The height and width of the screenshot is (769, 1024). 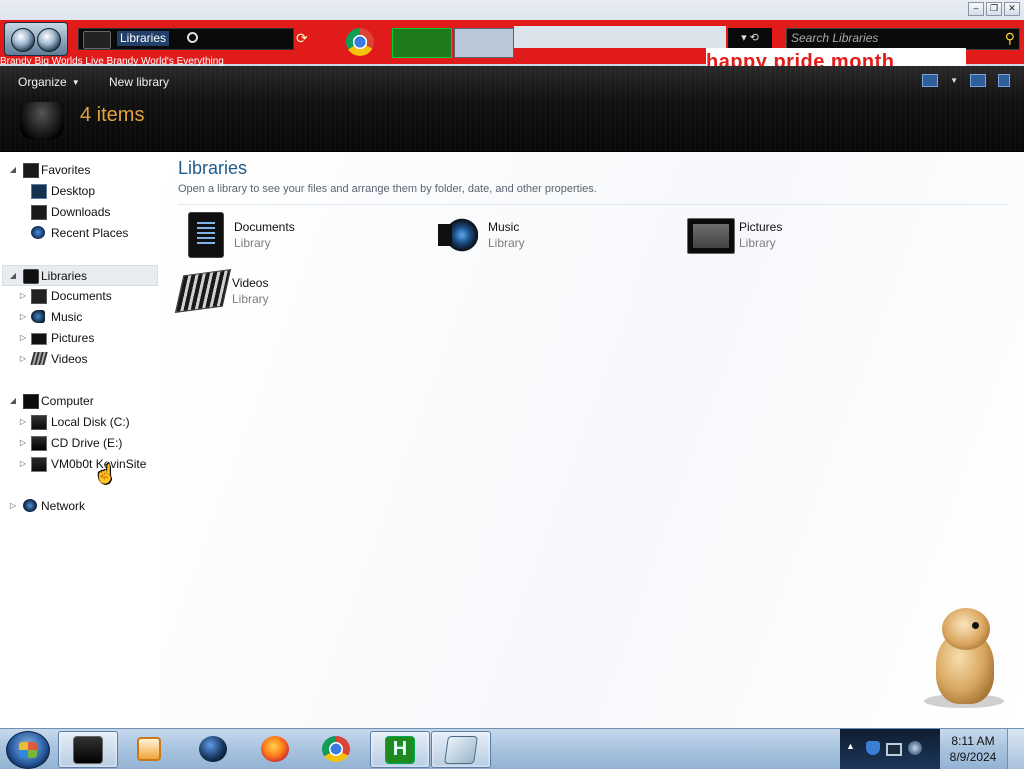 What do you see at coordinates (1010, 38) in the screenshot?
I see `search-icon: ⚲` at bounding box center [1010, 38].